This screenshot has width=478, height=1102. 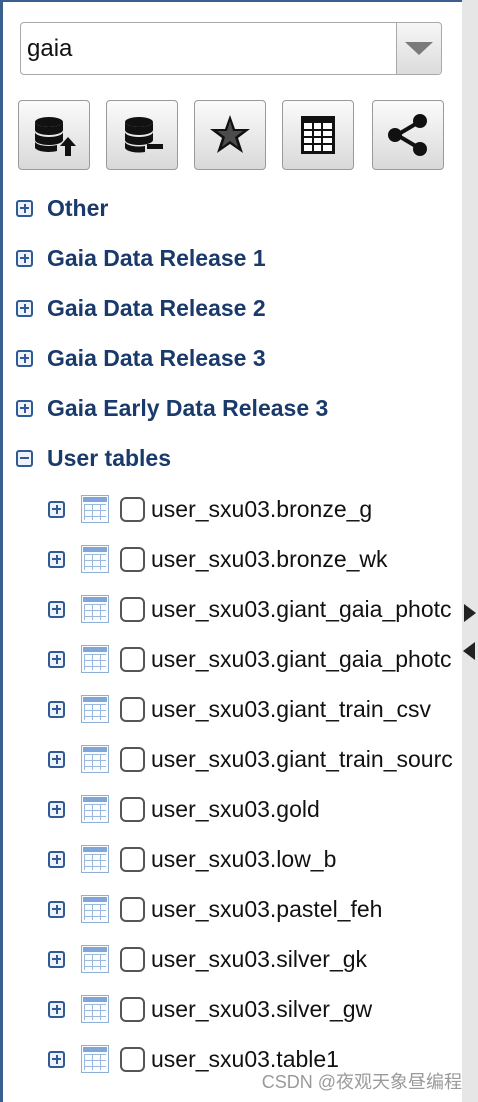 I want to click on watermark: CSDN @夜观天象昼编程, so click(x=361, y=1082).